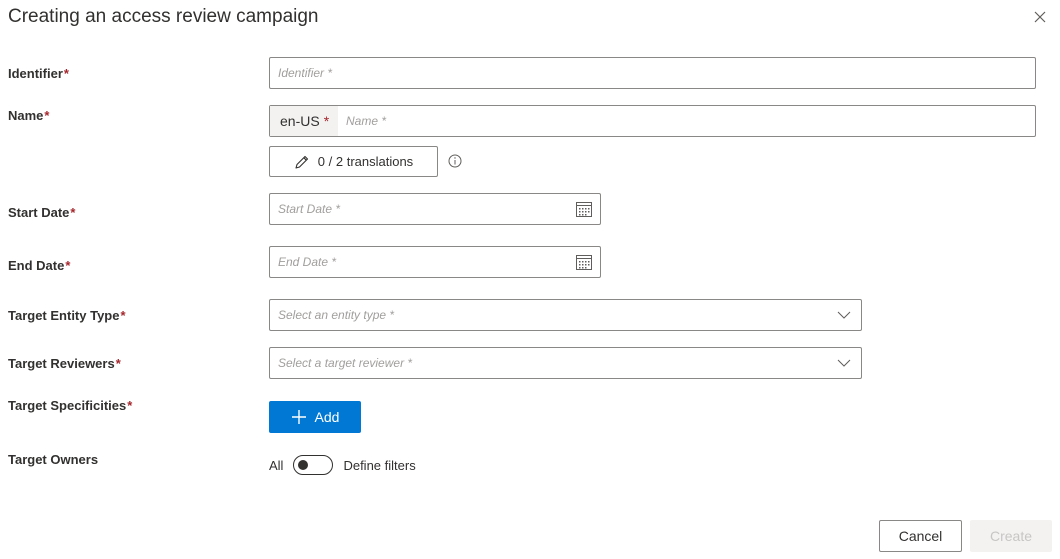 This screenshot has height=559, width=1060. I want to click on create-button: Create, so click(1011, 536).